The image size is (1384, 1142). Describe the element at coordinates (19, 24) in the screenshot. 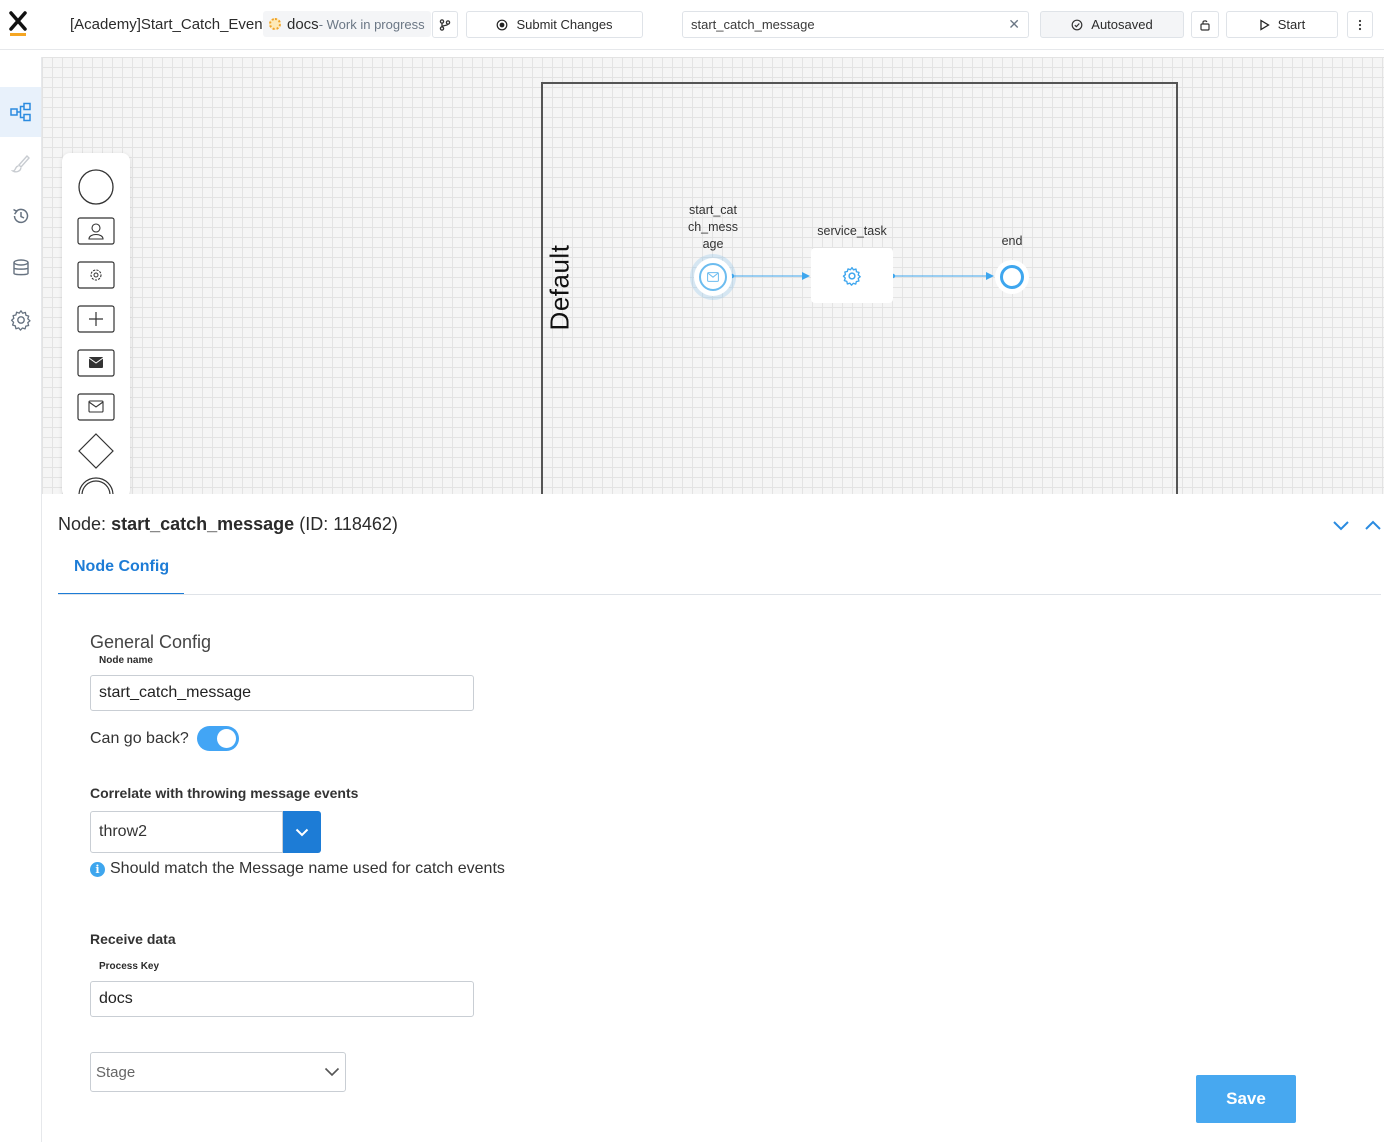

I see `flowx-logo-icon` at that location.